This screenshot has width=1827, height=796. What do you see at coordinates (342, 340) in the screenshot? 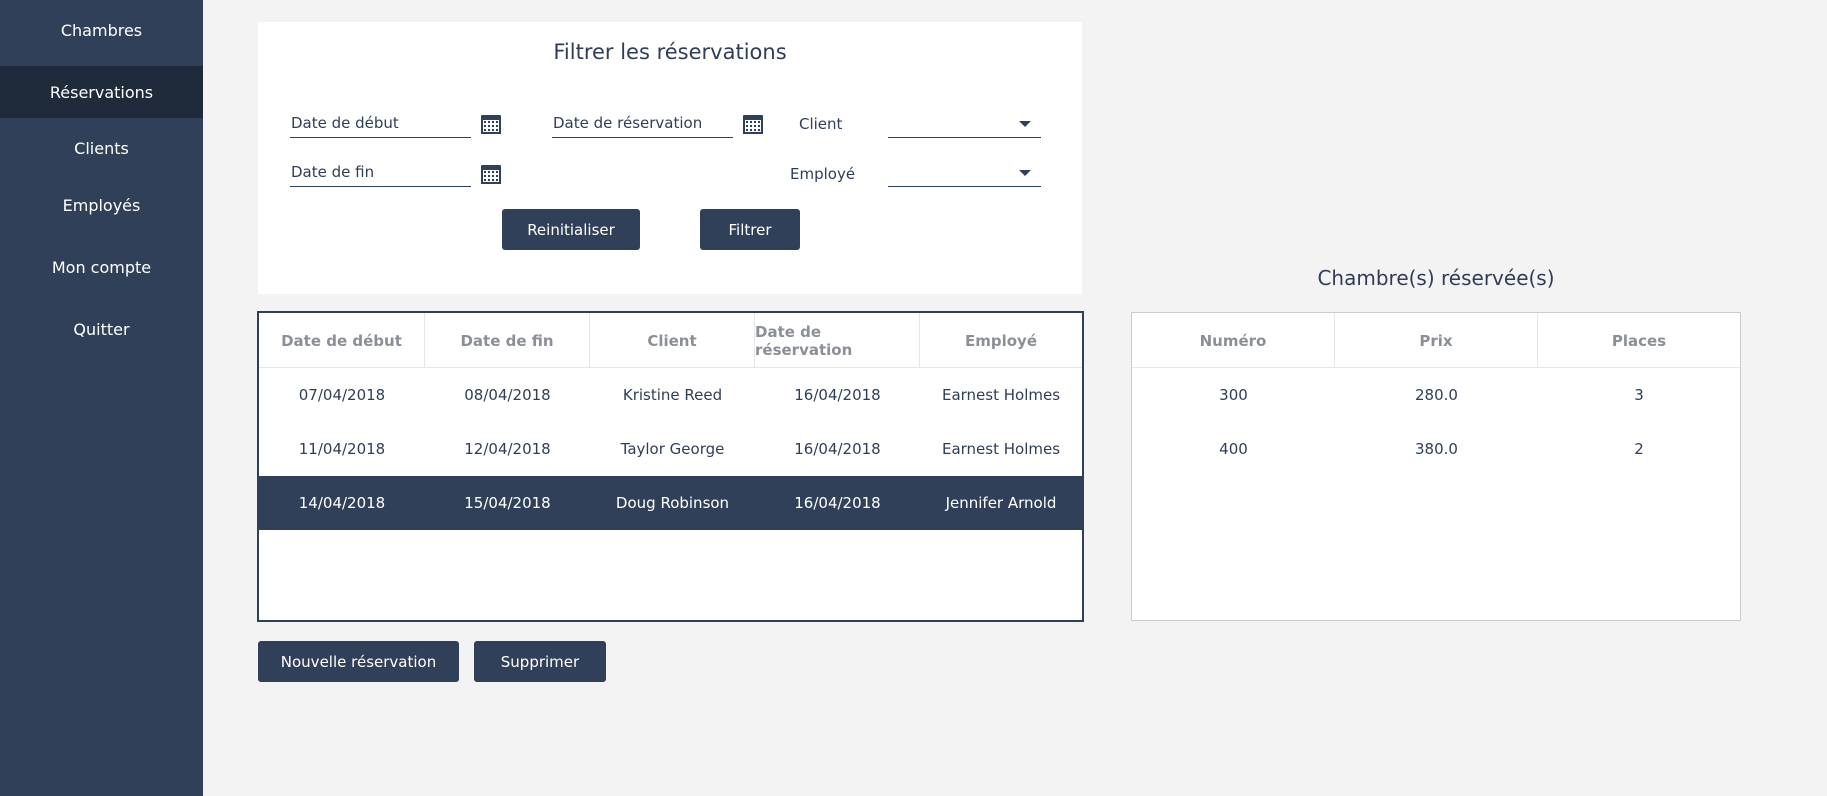
I see `column-header: Date de début` at bounding box center [342, 340].